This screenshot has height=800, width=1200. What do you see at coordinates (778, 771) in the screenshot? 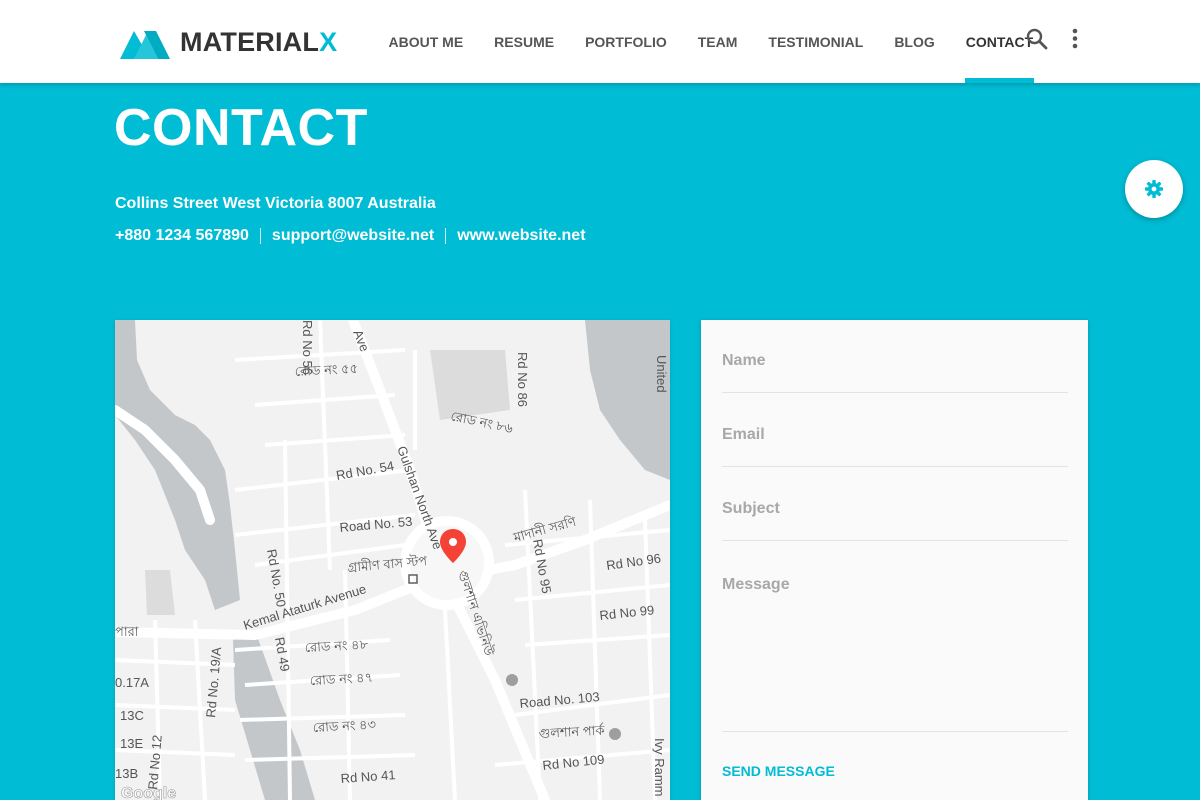
I see `send-message-button: SEND MESSAGE` at bounding box center [778, 771].